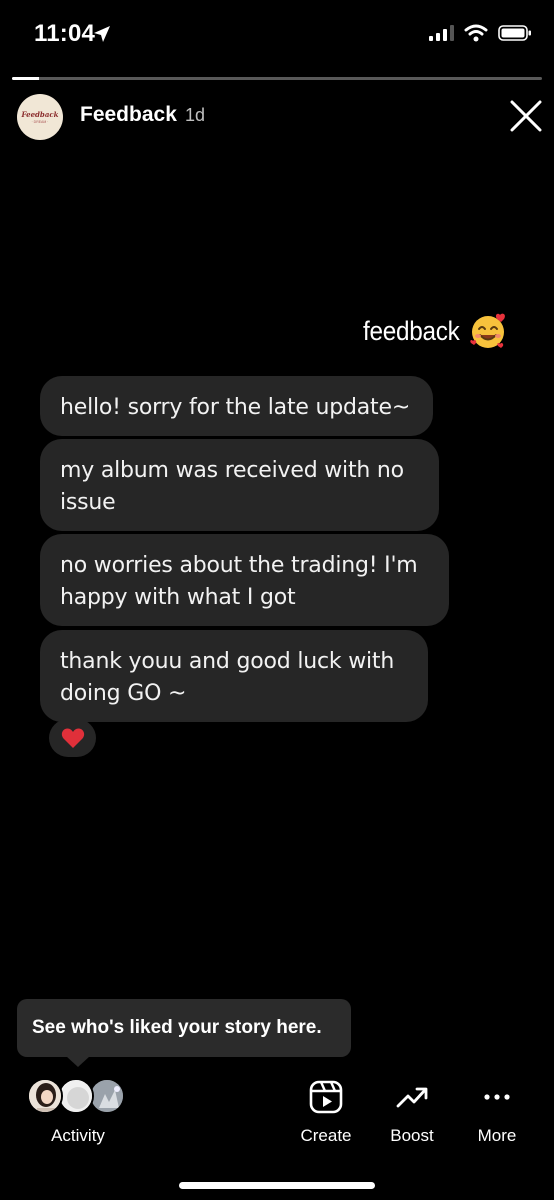 Image resolution: width=554 pixels, height=1200 pixels. I want to click on close-icon, so click(526, 116).